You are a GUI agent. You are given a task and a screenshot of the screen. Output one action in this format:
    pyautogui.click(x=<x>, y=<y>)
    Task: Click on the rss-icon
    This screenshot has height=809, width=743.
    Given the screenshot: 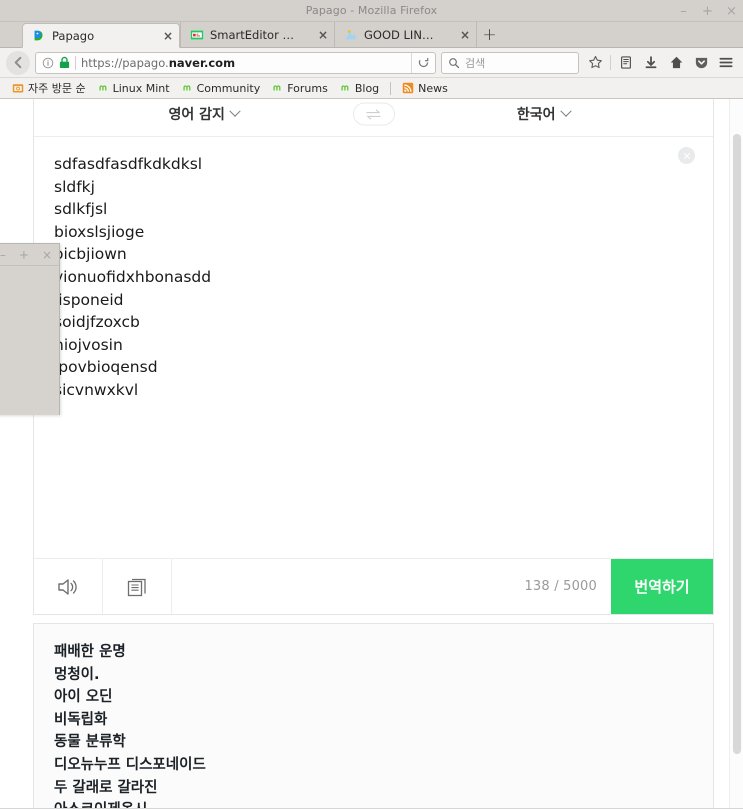 What is the action you would take?
    pyautogui.click(x=408, y=88)
    